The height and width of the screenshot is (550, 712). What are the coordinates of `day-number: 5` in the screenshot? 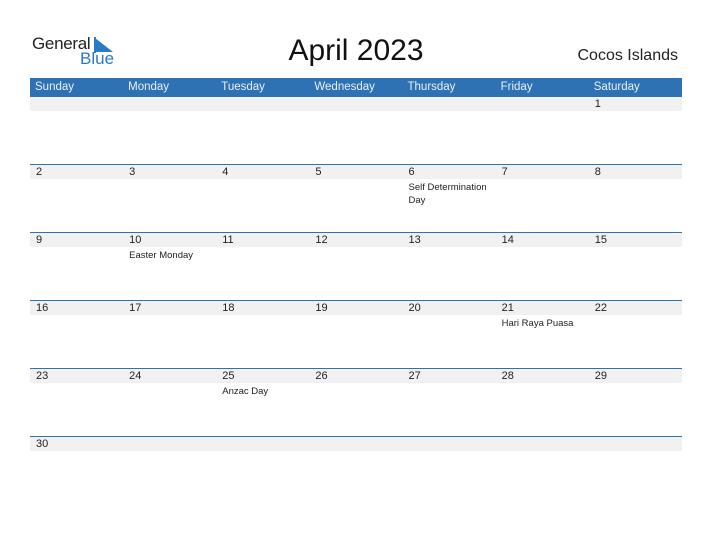 It's located at (318, 172).